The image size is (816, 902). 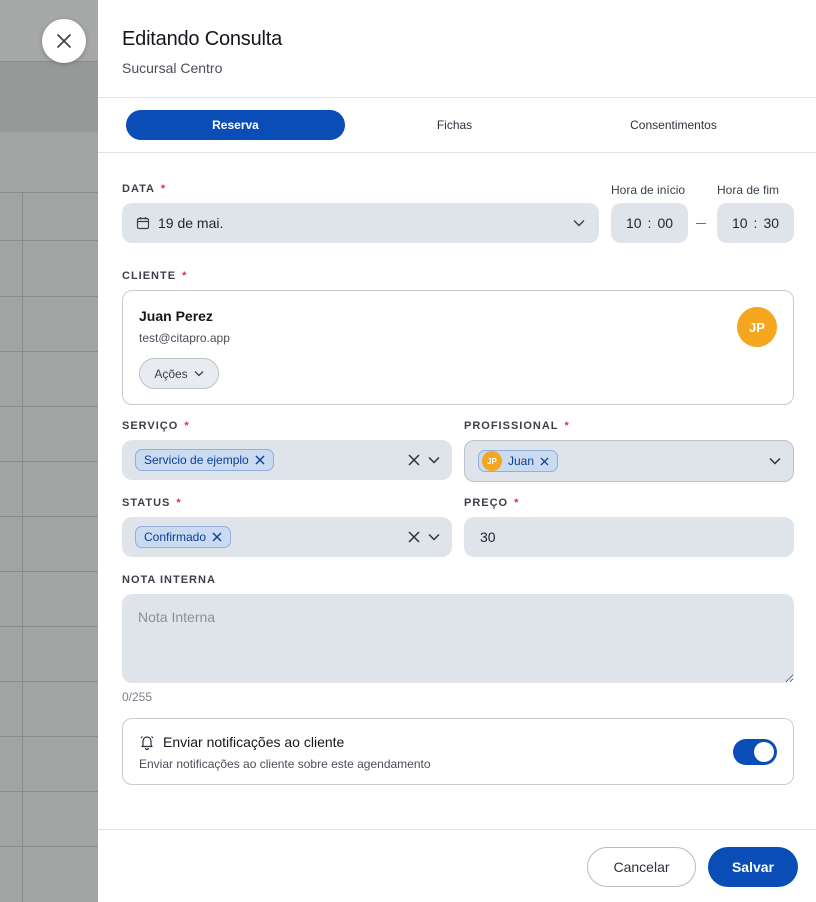 What do you see at coordinates (629, 537) in the screenshot?
I see `price-input: 30` at bounding box center [629, 537].